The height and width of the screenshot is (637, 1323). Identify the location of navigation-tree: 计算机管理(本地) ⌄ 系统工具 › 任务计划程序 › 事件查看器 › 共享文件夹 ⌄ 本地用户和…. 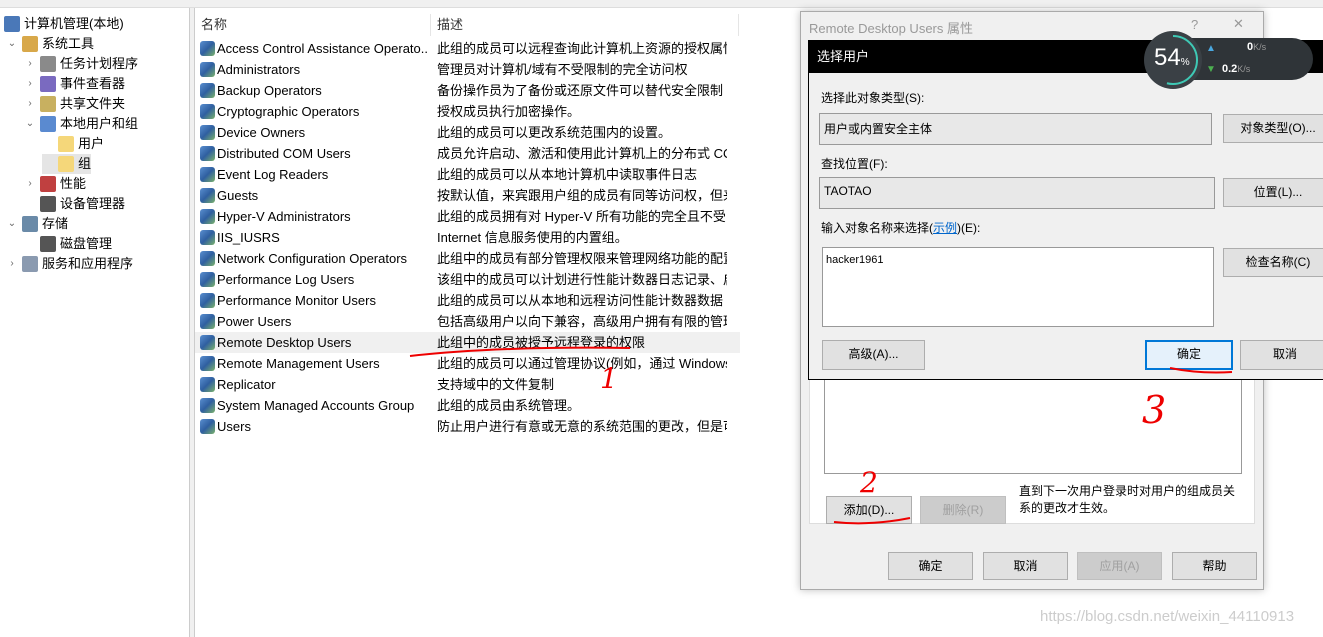
(95, 322).